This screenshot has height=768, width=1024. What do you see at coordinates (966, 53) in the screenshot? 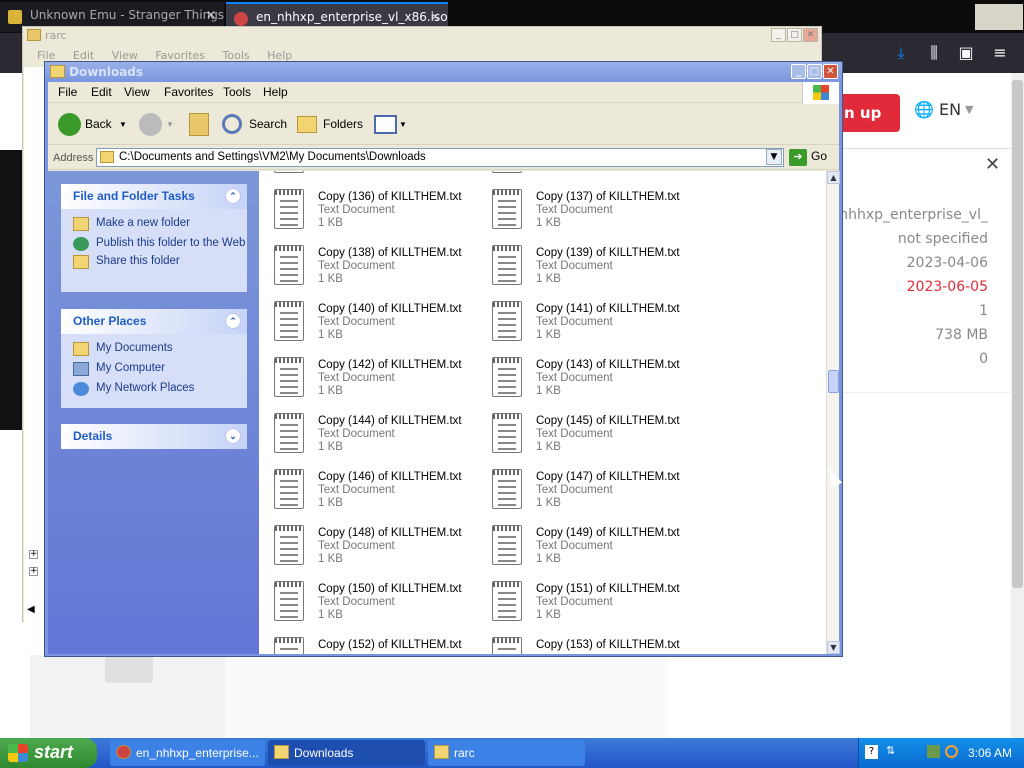
I see `sidebar-icon: ▣` at bounding box center [966, 53].